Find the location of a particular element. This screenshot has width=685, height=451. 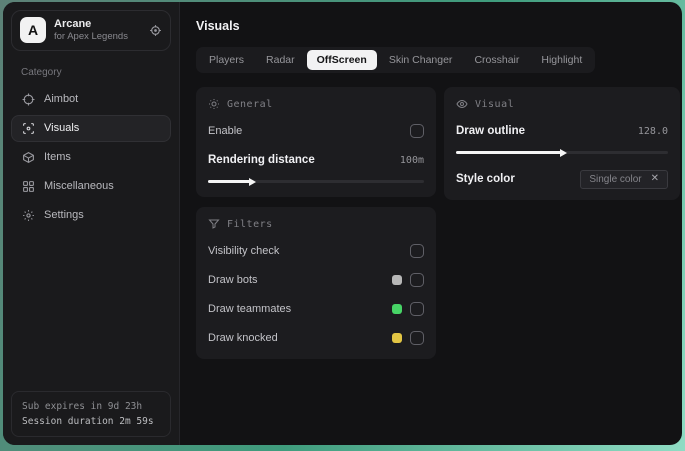

rendering-distance-value: 100m is located at coordinates (411, 160).